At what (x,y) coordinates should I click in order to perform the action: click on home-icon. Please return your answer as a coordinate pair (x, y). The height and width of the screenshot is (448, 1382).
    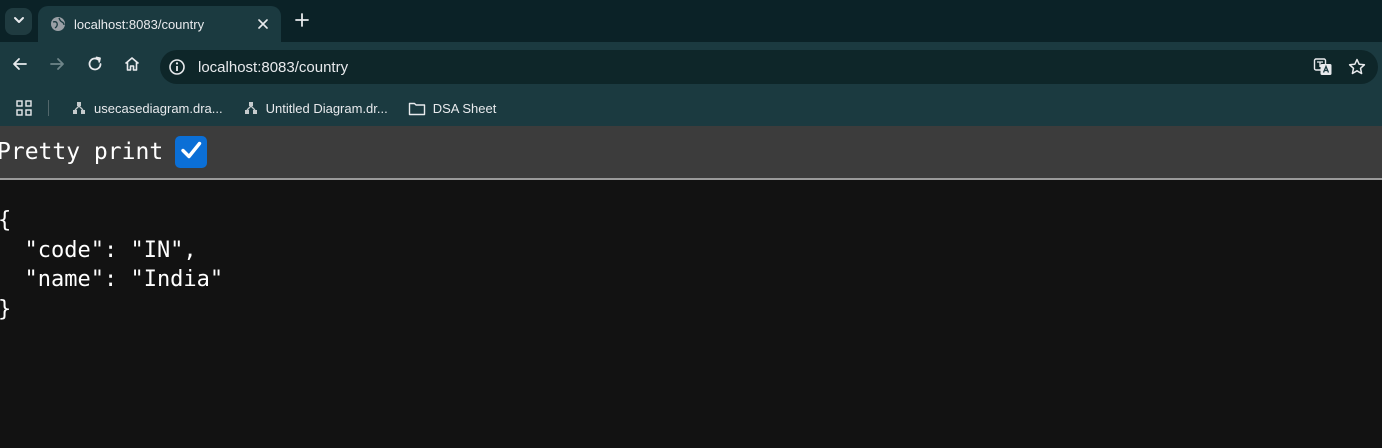
    Looking at the image, I should click on (132, 66).